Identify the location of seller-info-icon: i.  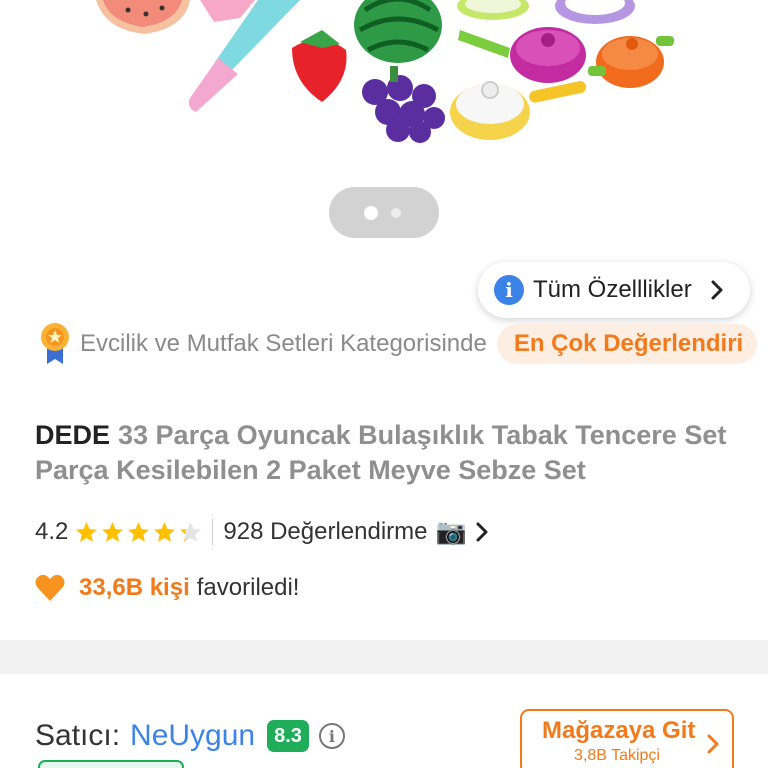
(331, 736).